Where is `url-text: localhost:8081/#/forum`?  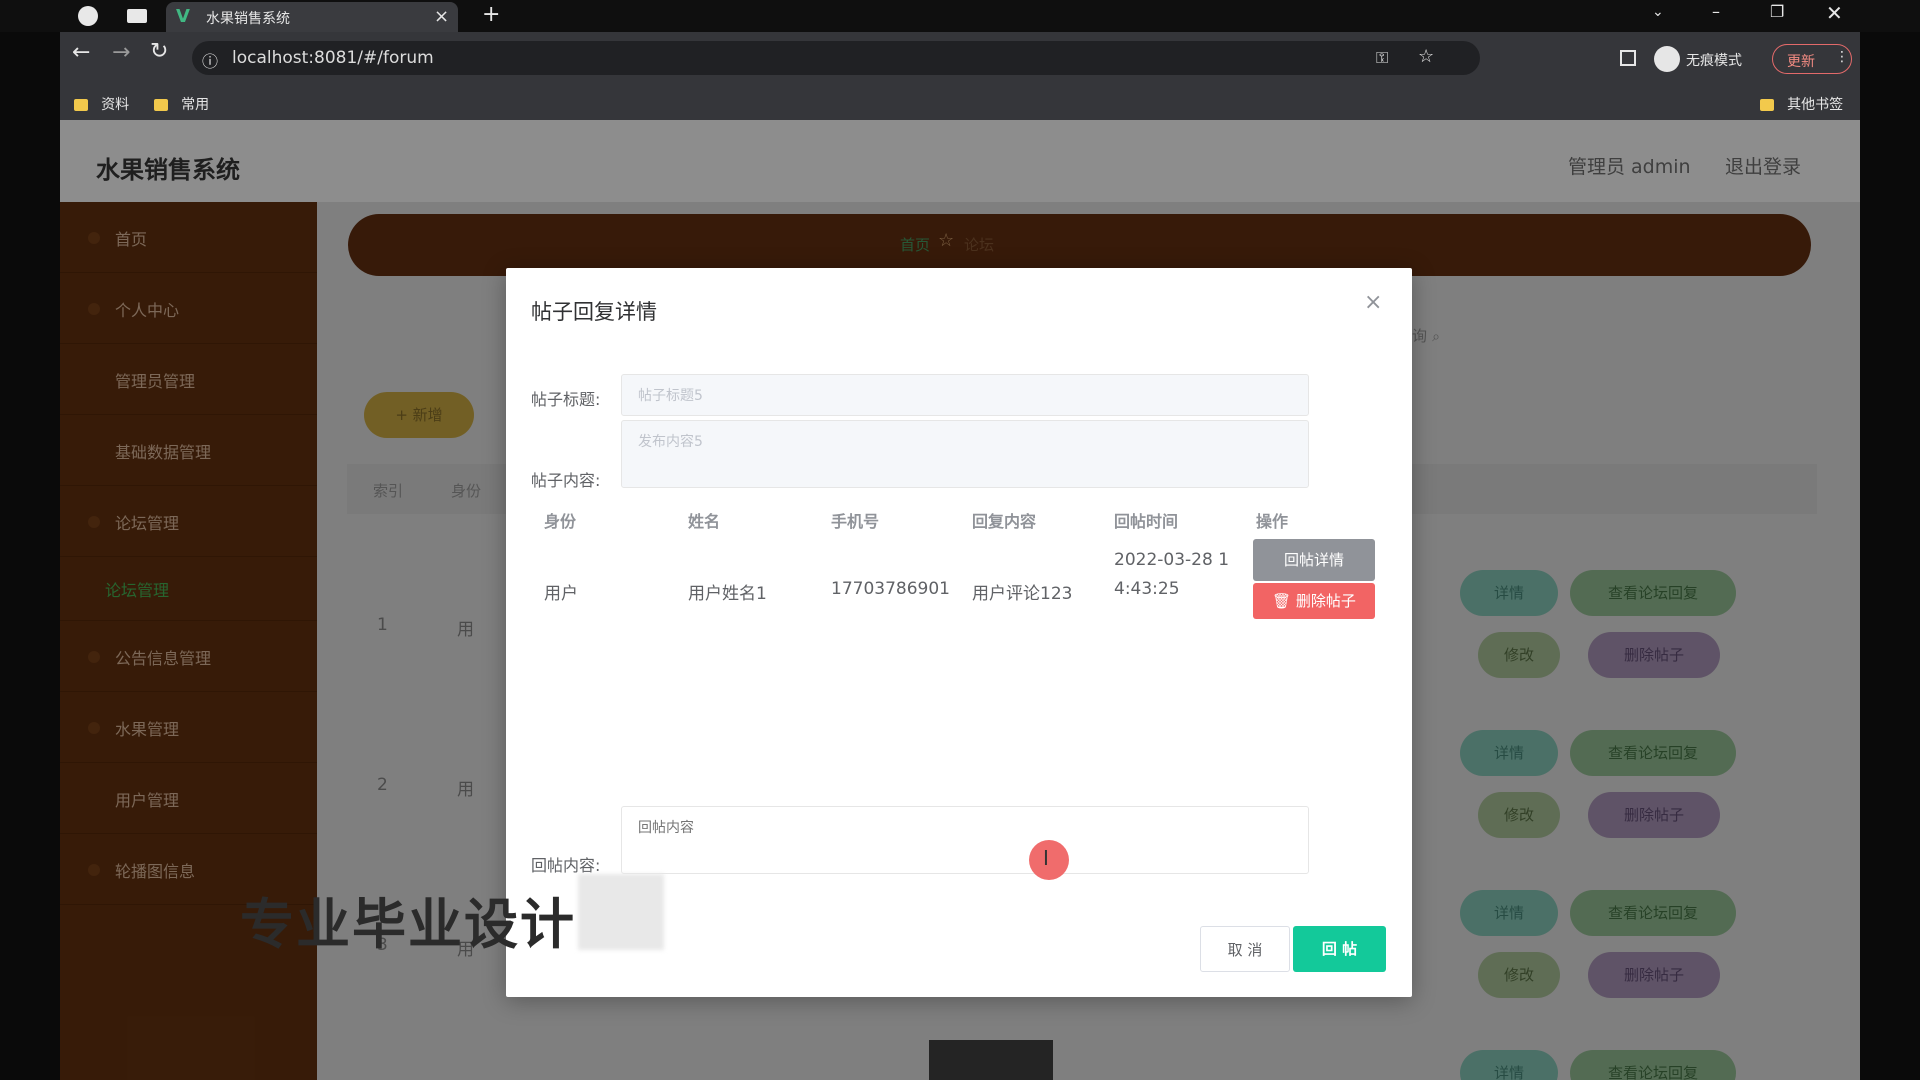
url-text: localhost:8081/#/forum is located at coordinates (333, 58).